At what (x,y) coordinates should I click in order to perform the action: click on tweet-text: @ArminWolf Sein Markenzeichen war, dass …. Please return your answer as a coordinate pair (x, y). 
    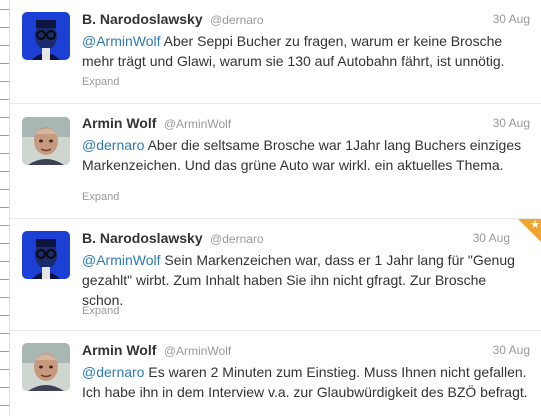
    Looking at the image, I should click on (306, 280).